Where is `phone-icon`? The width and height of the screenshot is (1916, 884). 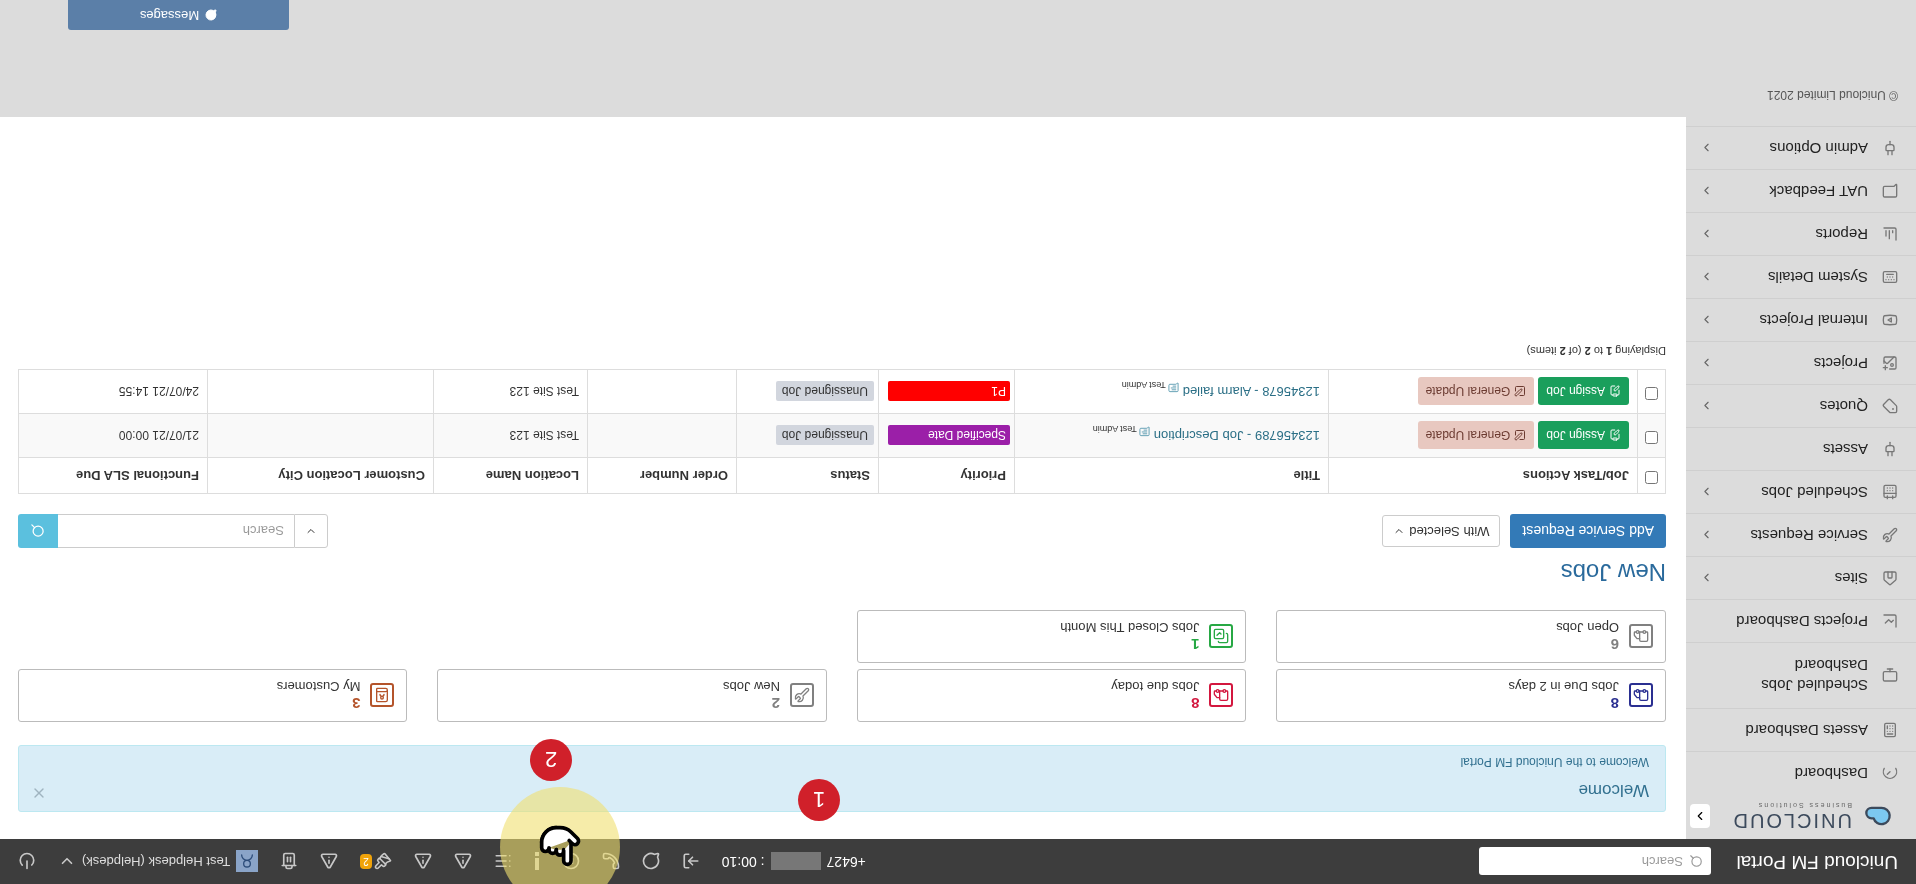 phone-icon is located at coordinates (610, 861).